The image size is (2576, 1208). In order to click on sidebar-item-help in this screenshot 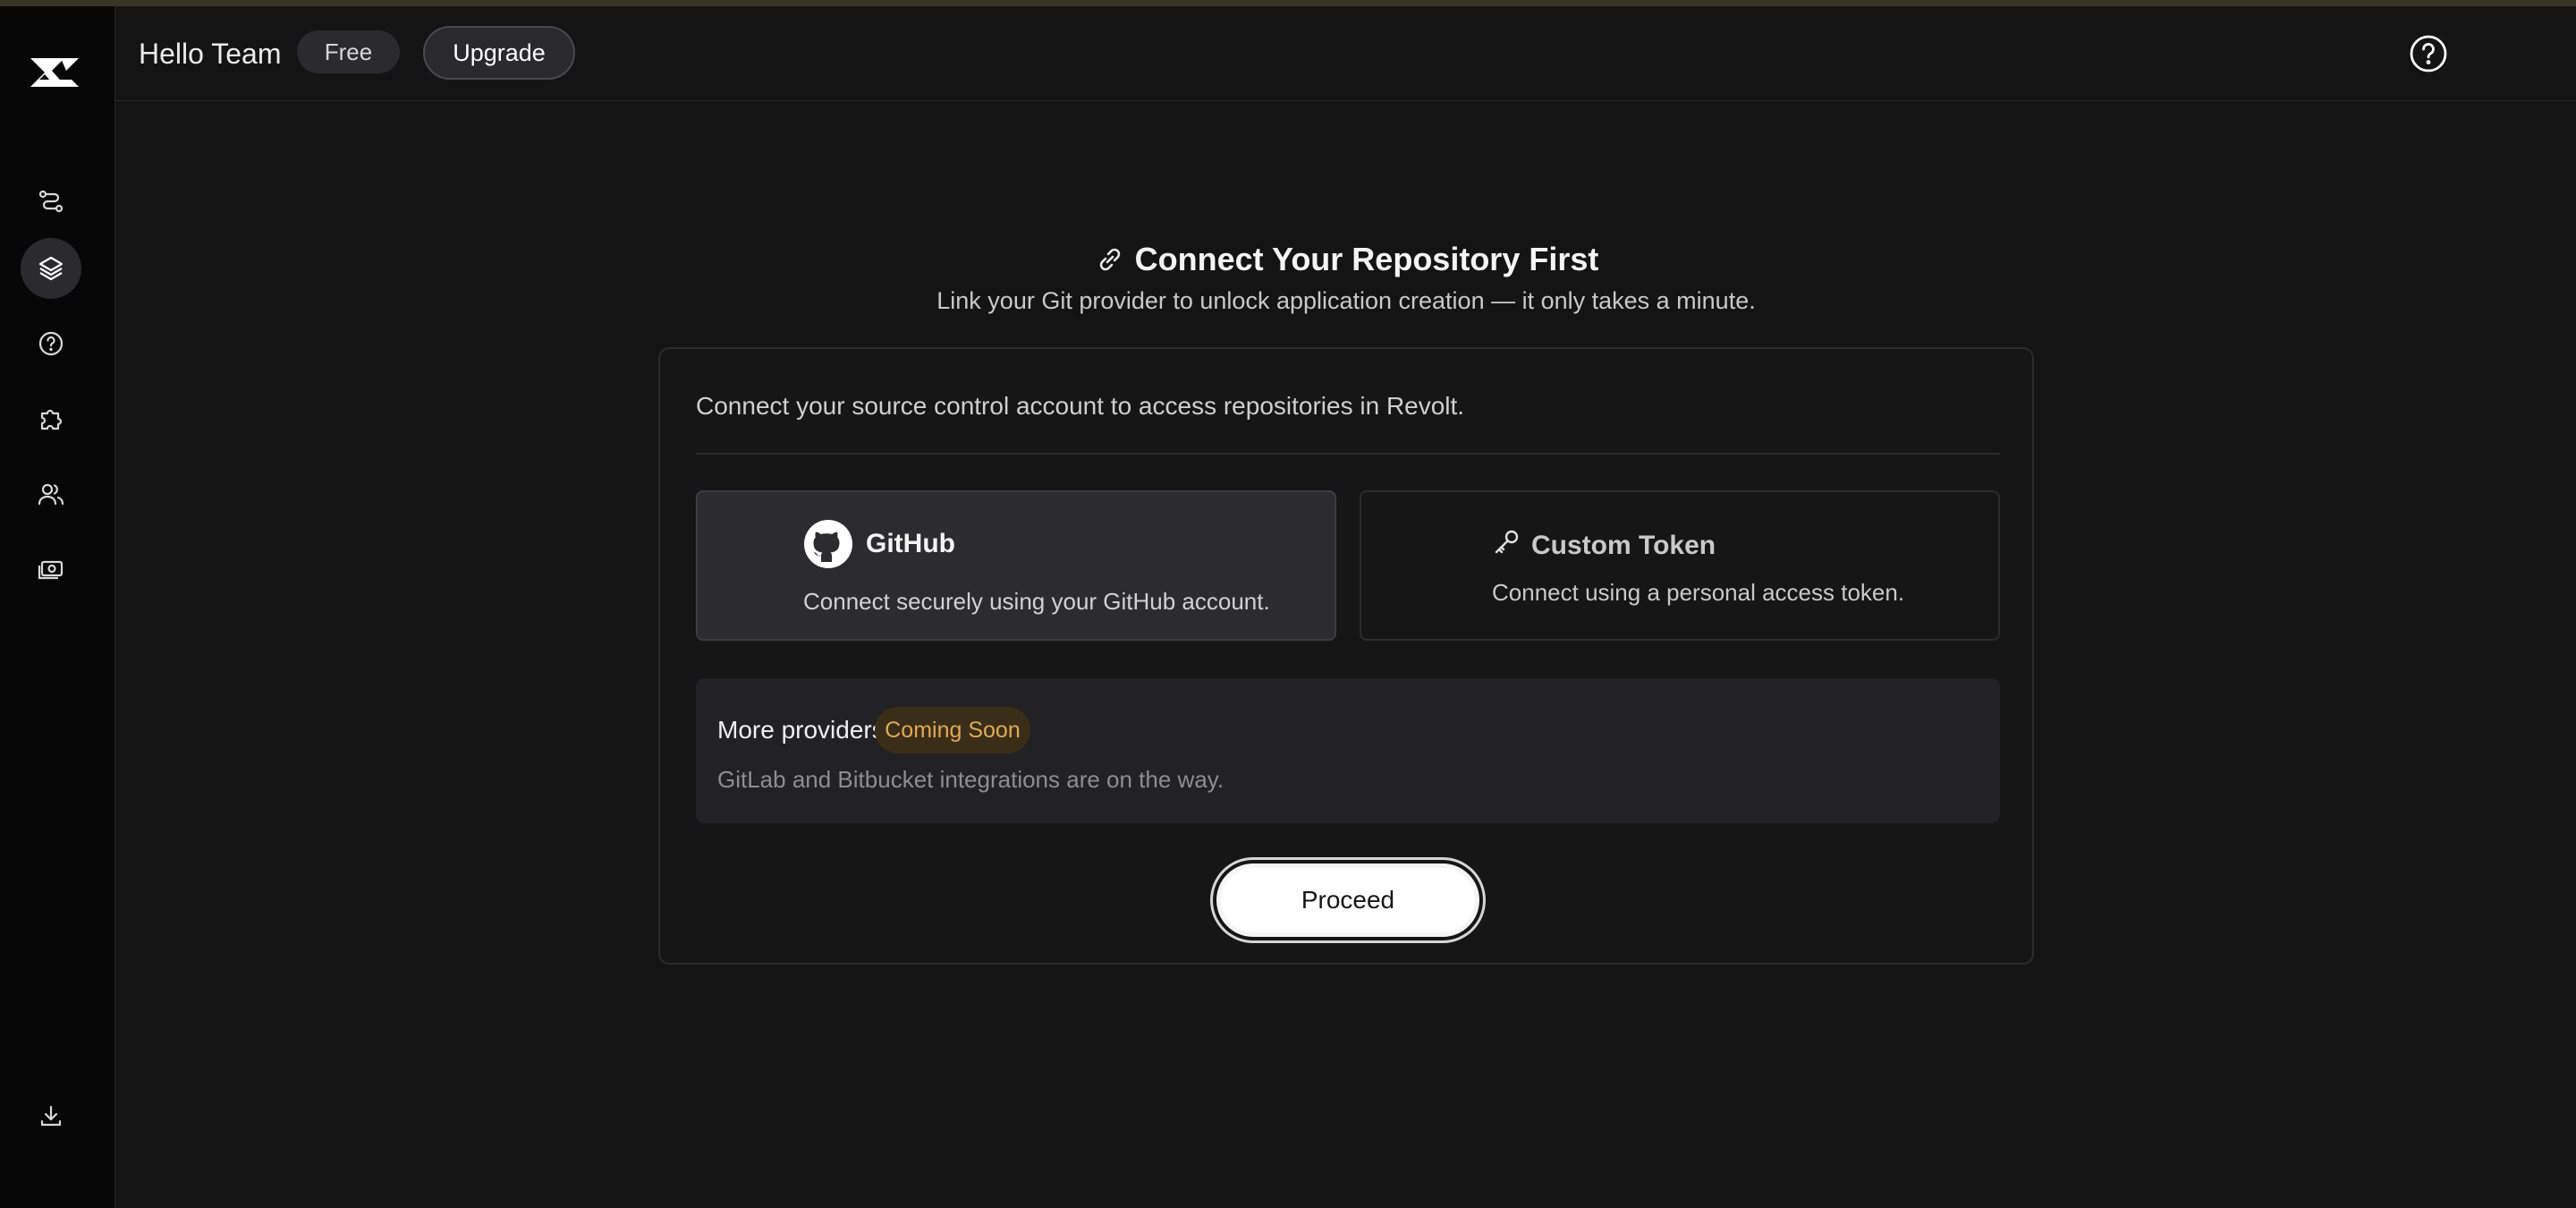, I will do `click(51, 343)`.